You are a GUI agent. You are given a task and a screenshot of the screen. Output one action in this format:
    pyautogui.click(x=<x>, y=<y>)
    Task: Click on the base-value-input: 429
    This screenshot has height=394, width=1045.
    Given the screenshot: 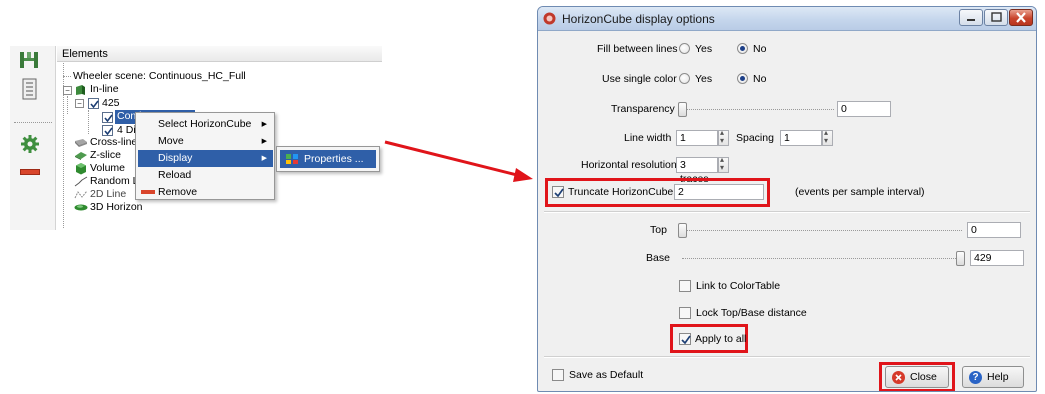 What is the action you would take?
    pyautogui.click(x=997, y=258)
    